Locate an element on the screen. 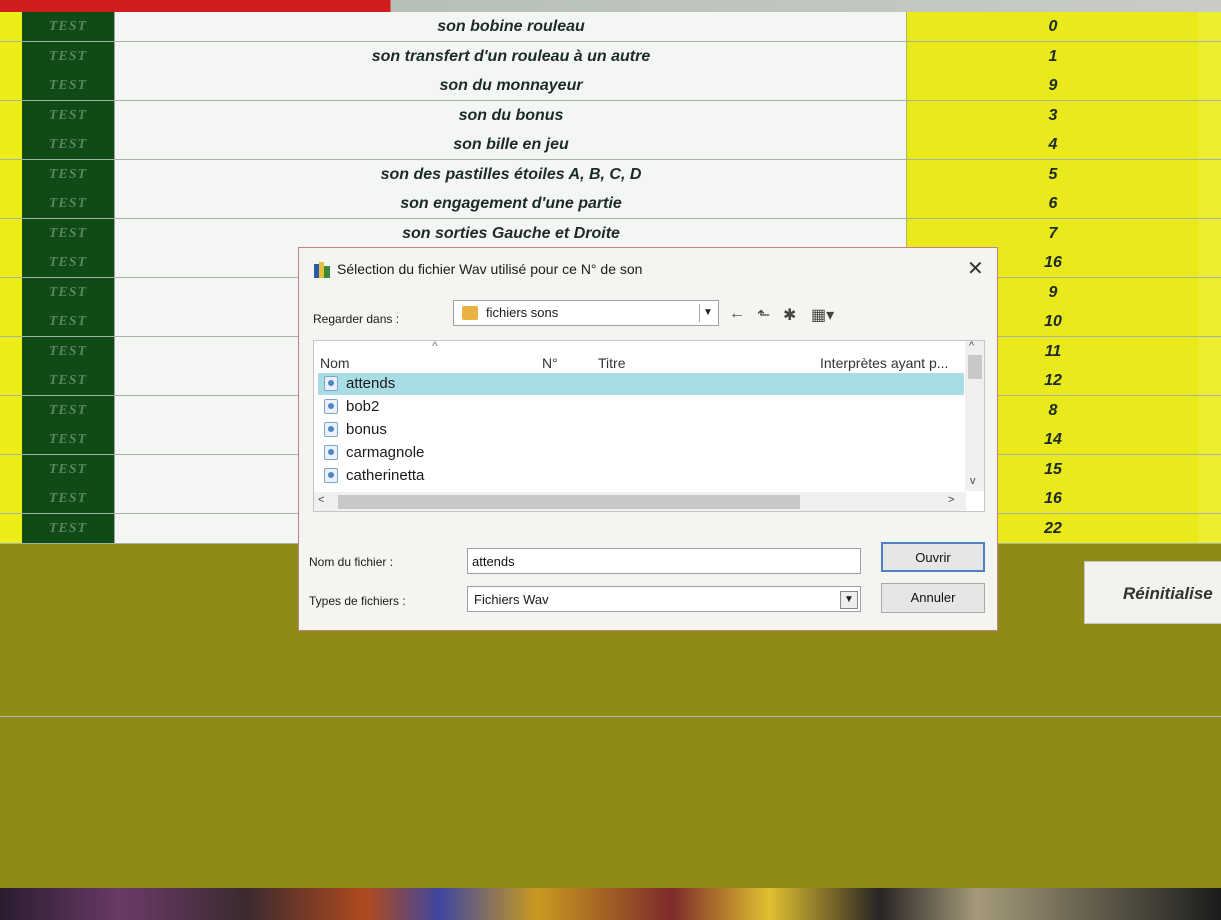 The image size is (1221, 920). file-item: bob2 is located at coordinates (641, 407).